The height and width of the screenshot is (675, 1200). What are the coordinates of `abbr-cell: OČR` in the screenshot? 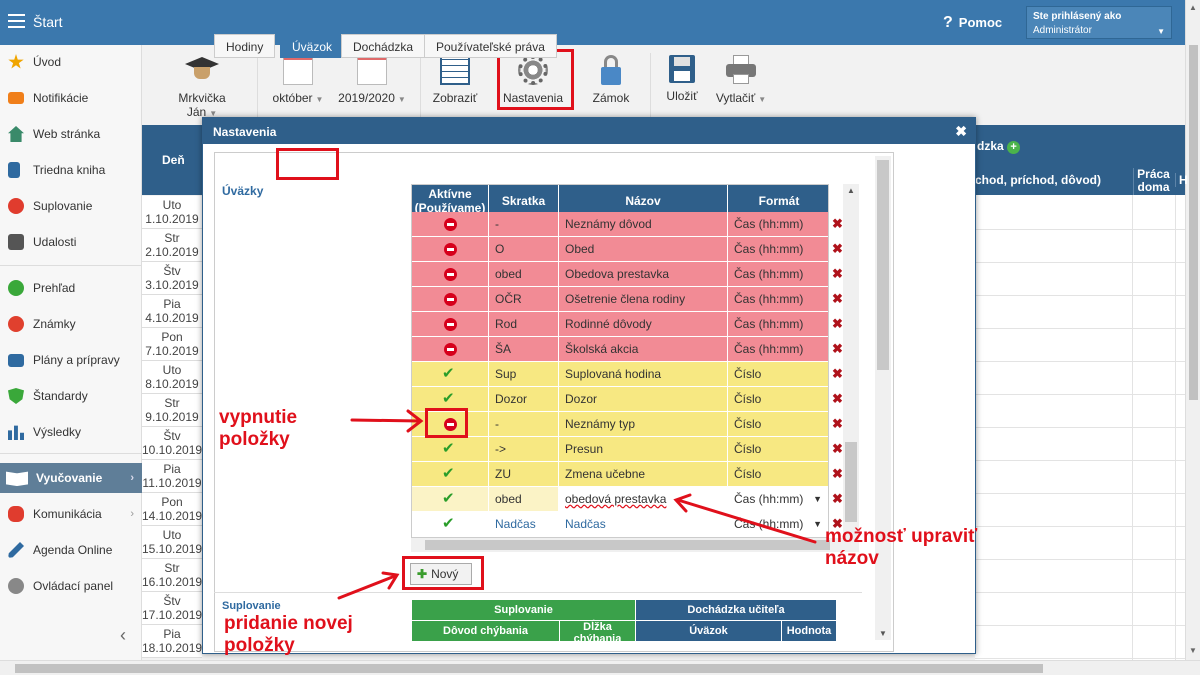 It's located at (524, 299).